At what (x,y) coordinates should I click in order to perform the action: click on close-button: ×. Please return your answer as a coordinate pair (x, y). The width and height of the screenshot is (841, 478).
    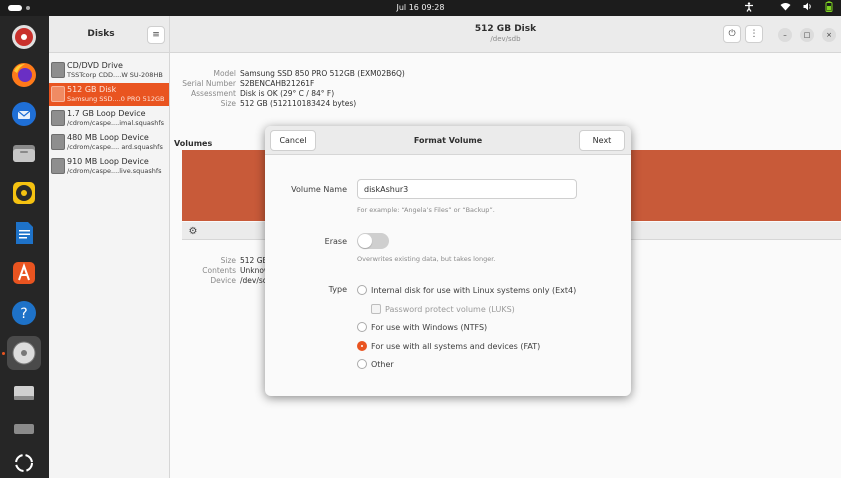
    Looking at the image, I should click on (829, 35).